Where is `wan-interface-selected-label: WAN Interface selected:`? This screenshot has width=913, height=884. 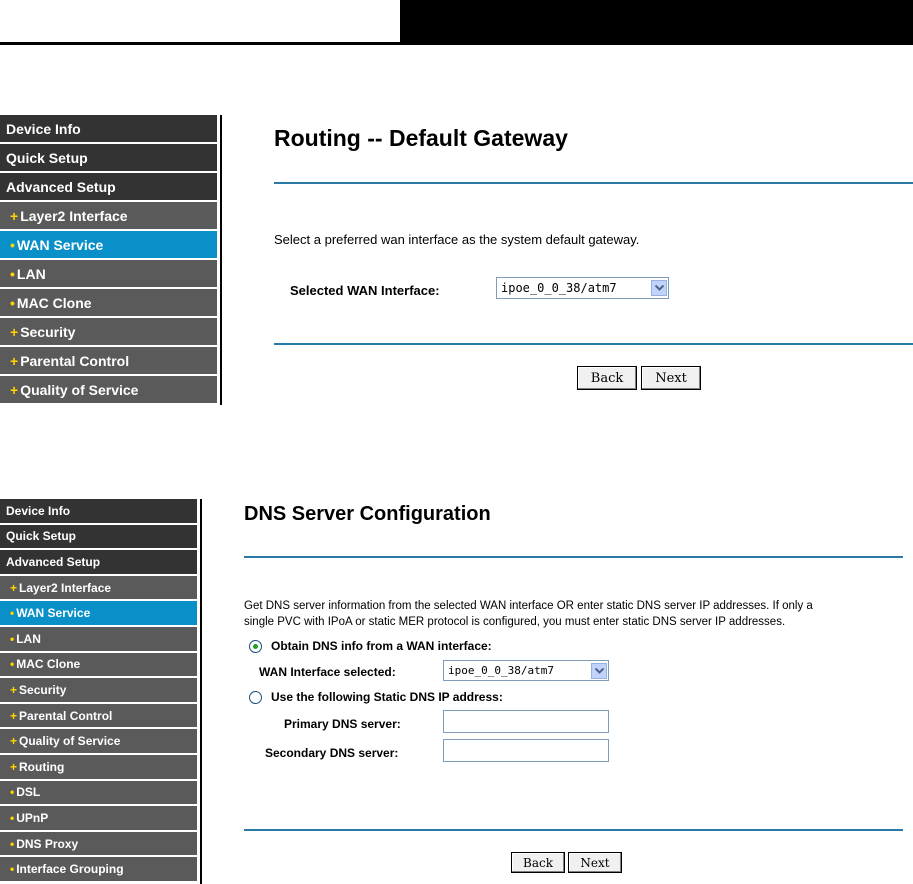
wan-interface-selected-label: WAN Interface selected: is located at coordinates (327, 672).